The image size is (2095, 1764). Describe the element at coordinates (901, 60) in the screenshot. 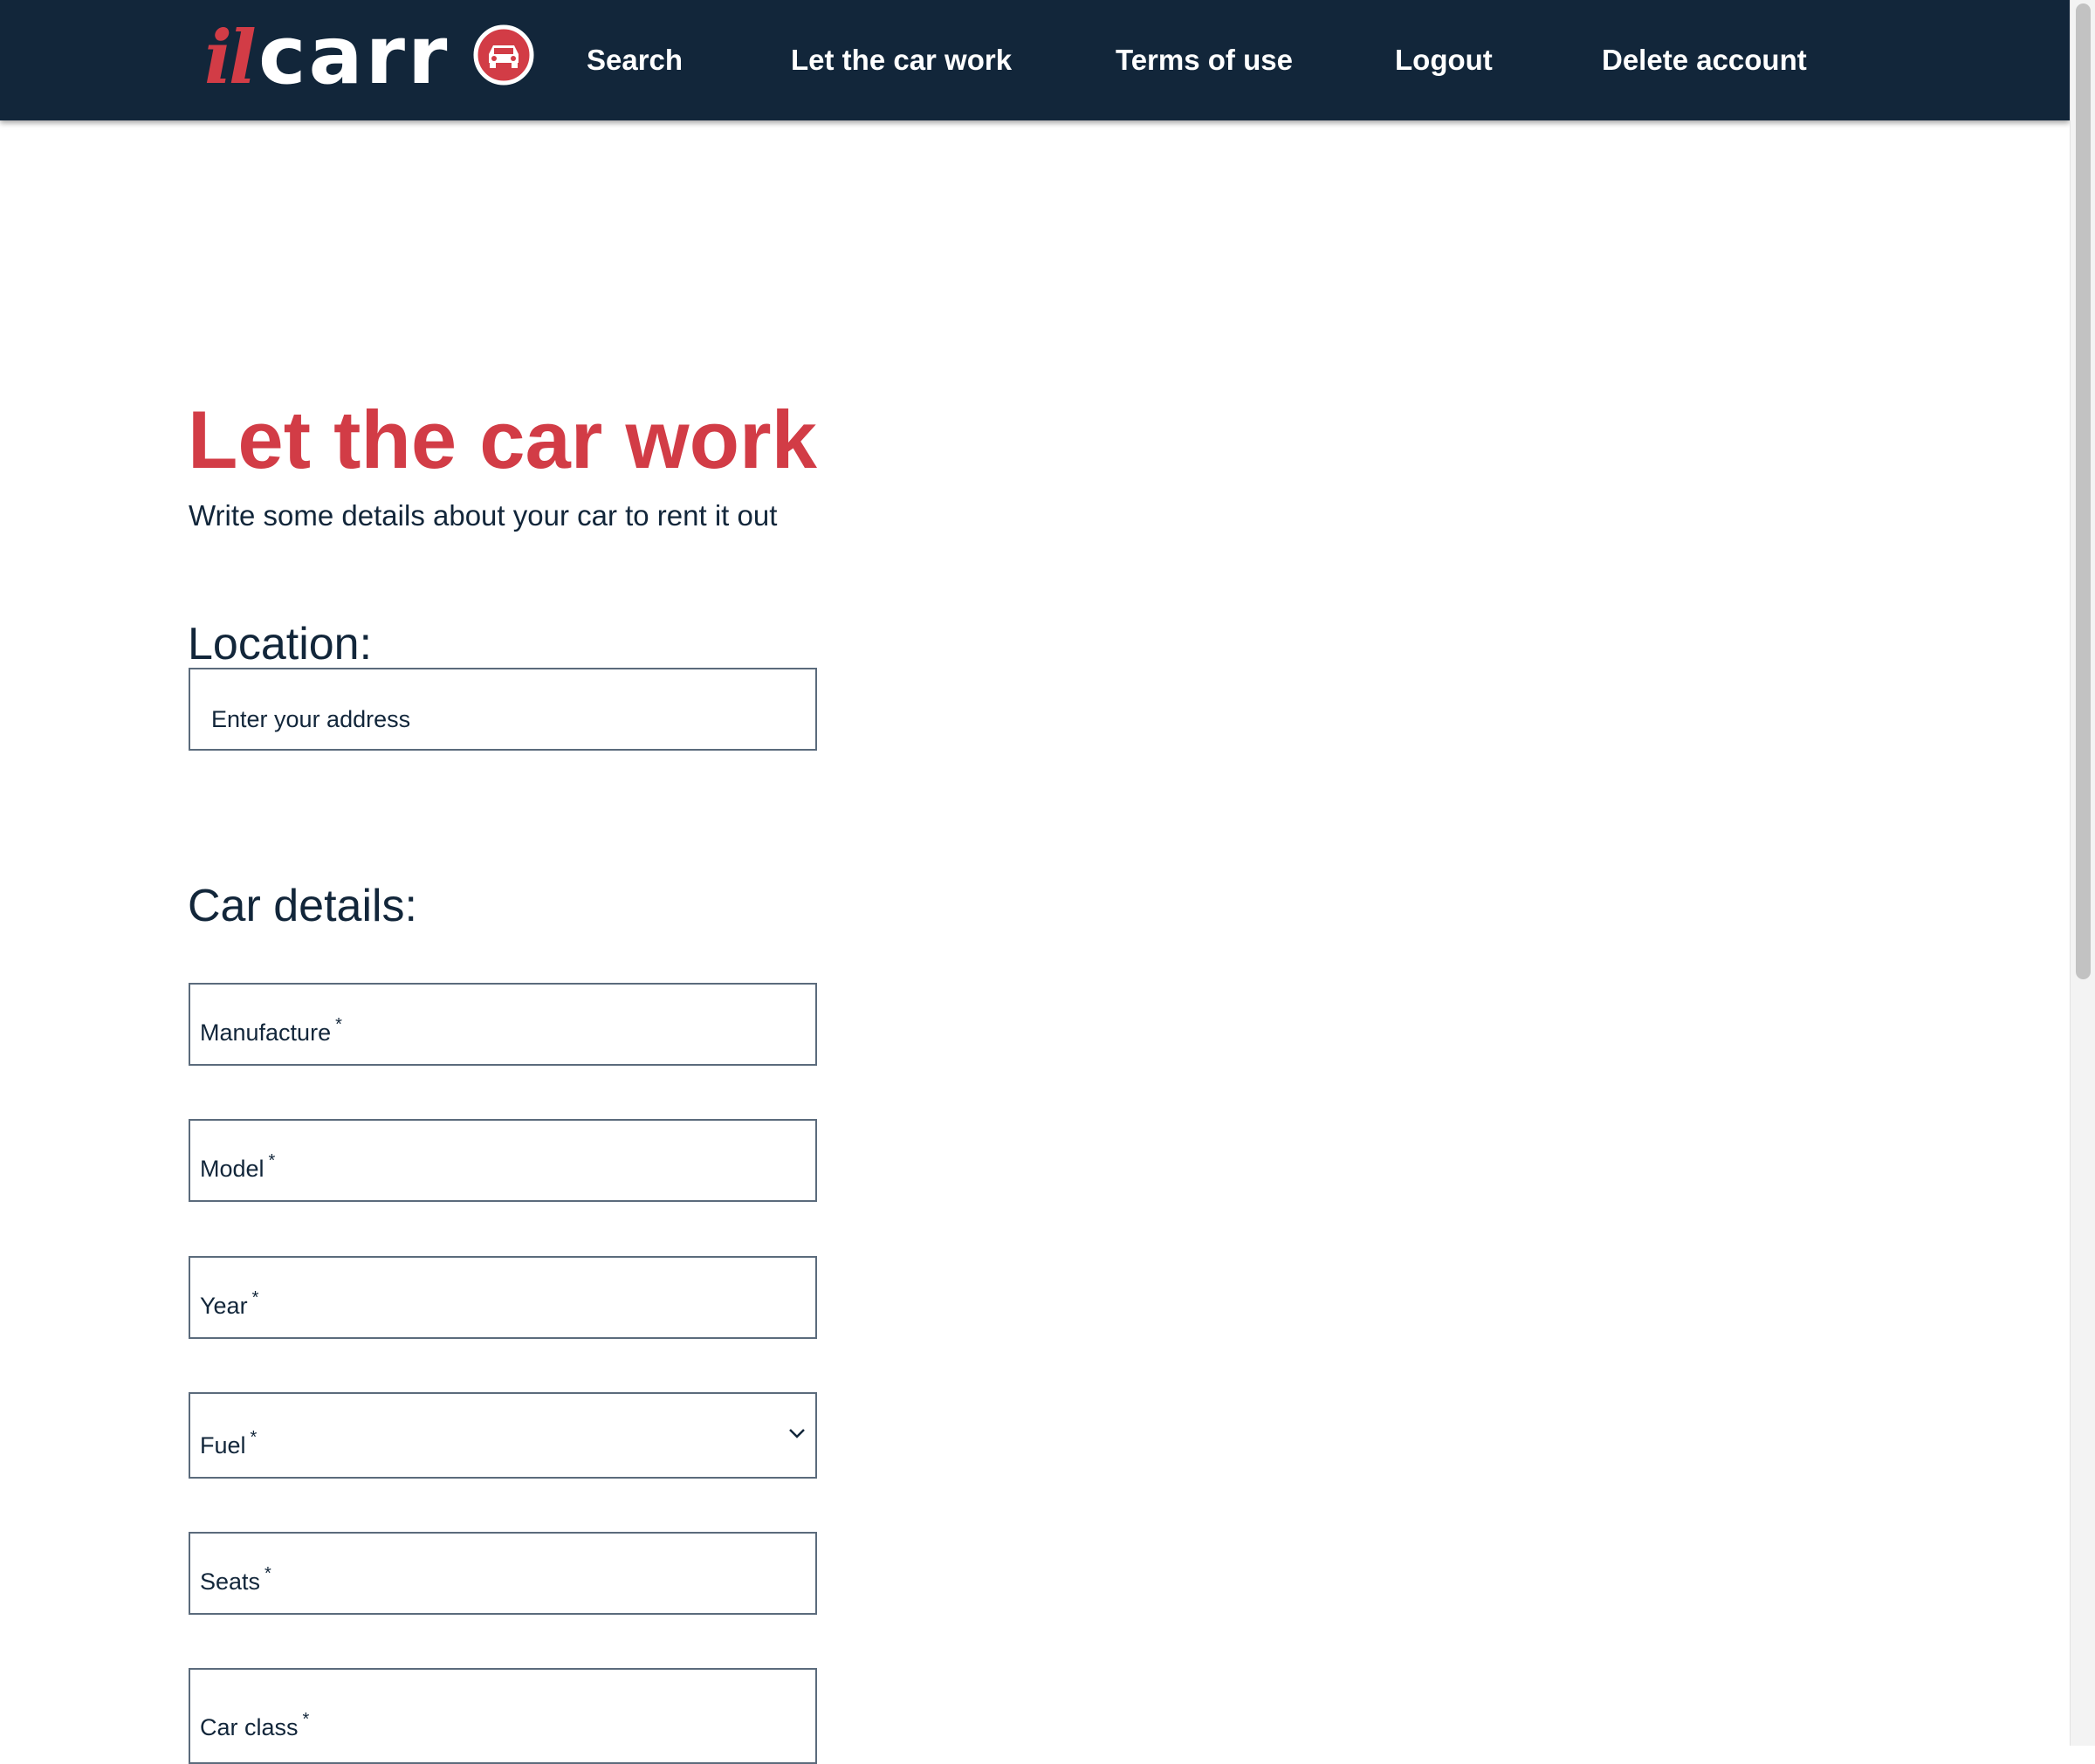

I see `nav-let-the-car-work-link: Let the car work` at that location.